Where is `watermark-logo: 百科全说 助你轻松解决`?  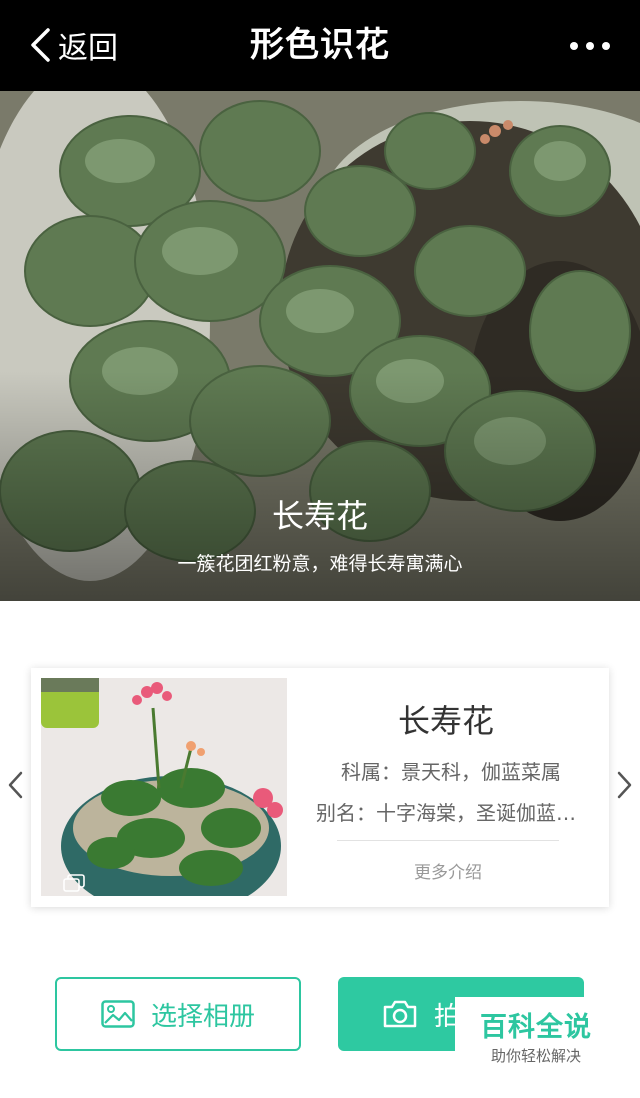
watermark-logo: 百科全说 助你轻松解决 is located at coordinates (536, 1035).